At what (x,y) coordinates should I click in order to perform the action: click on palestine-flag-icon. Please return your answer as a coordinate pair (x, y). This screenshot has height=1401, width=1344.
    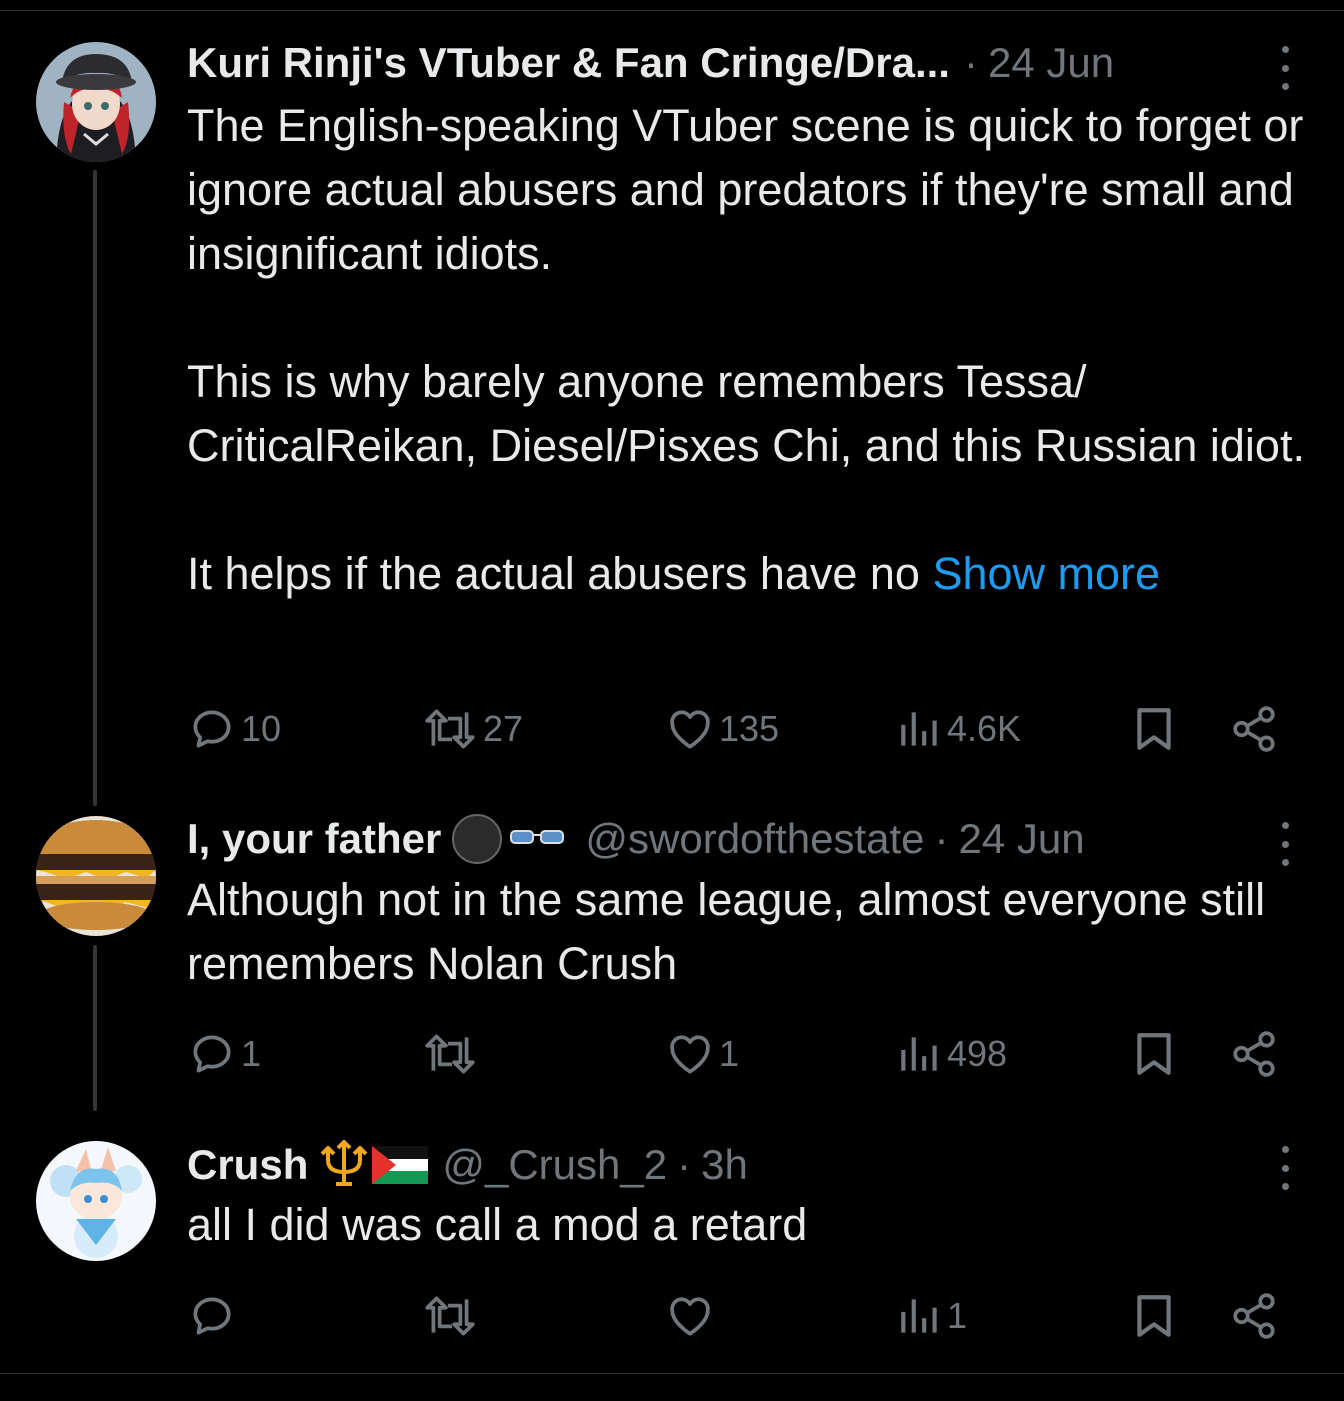
    Looking at the image, I should click on (400, 1165).